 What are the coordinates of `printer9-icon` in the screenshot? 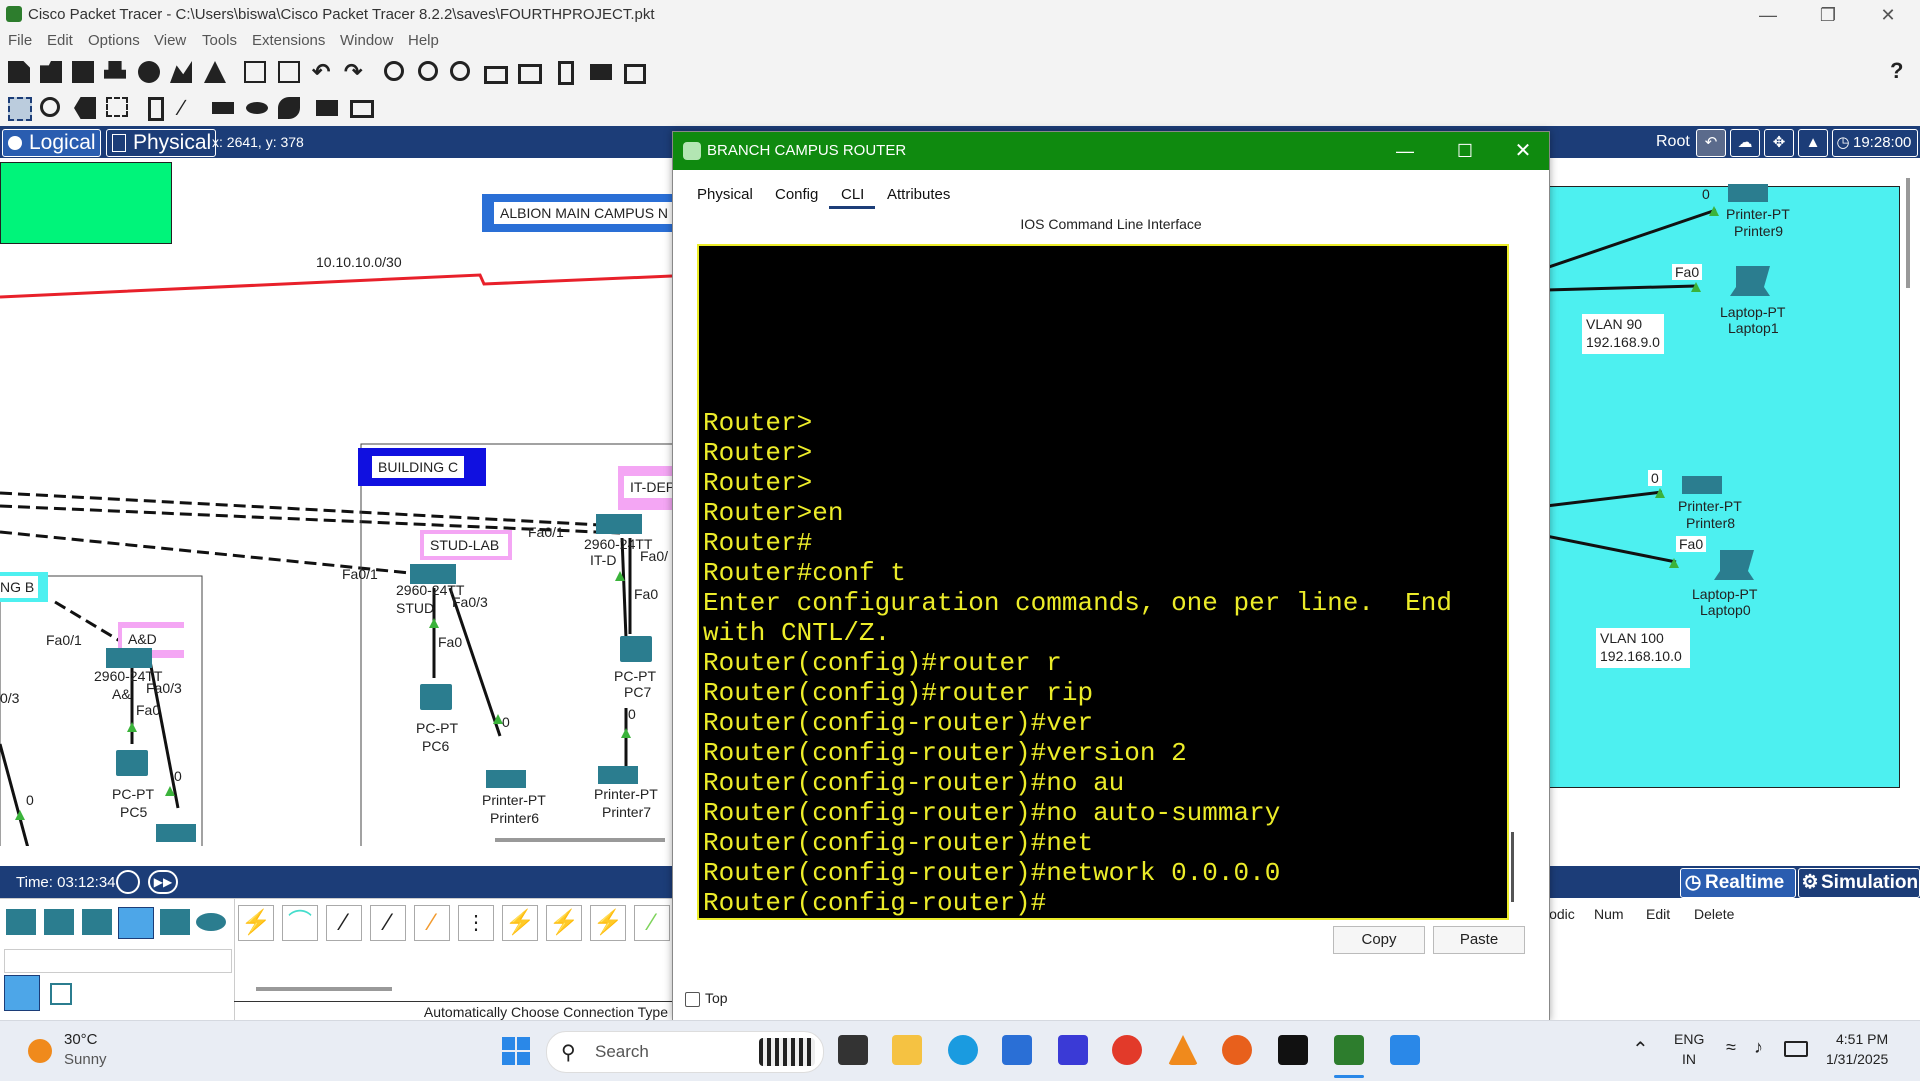 It's located at (1748, 193).